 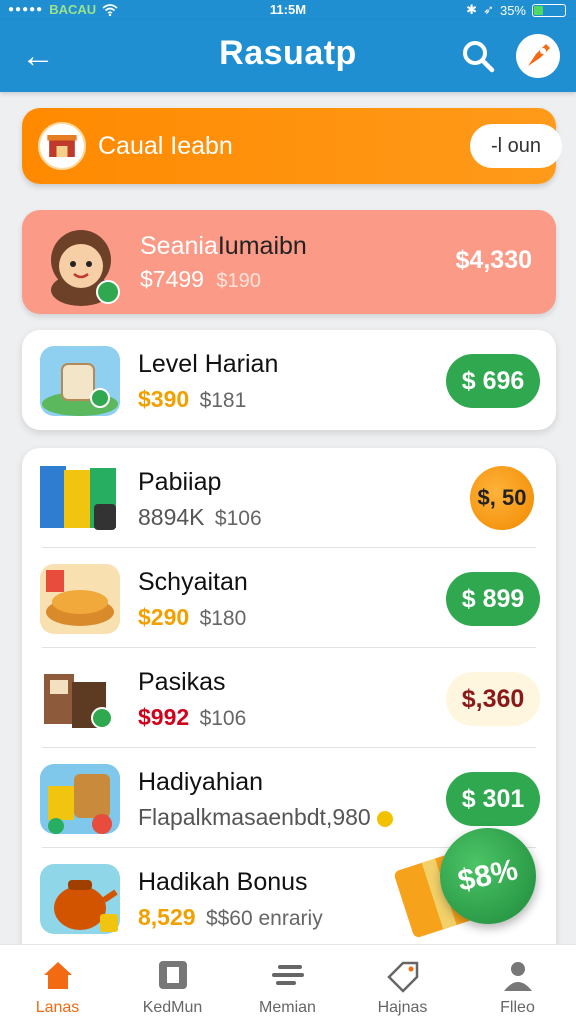 What do you see at coordinates (238, 281) in the screenshot?
I see `featured-old-price: $190` at bounding box center [238, 281].